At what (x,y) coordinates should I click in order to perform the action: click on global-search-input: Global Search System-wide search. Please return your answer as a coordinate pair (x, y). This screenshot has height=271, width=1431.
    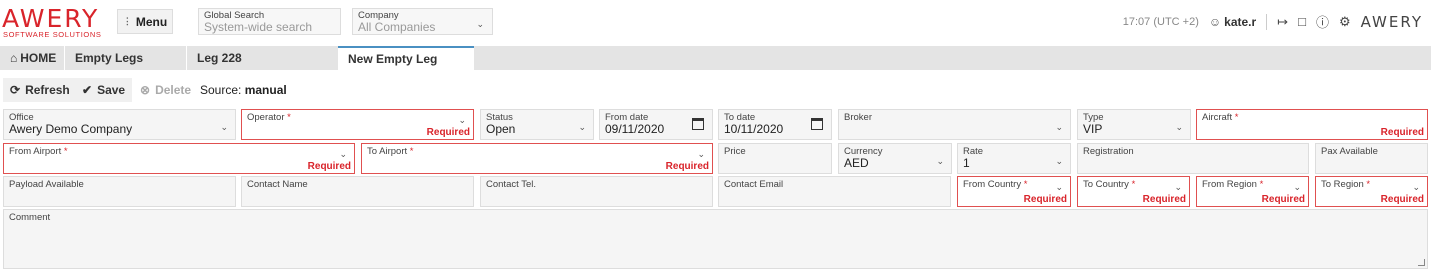
    Looking at the image, I should click on (269, 21).